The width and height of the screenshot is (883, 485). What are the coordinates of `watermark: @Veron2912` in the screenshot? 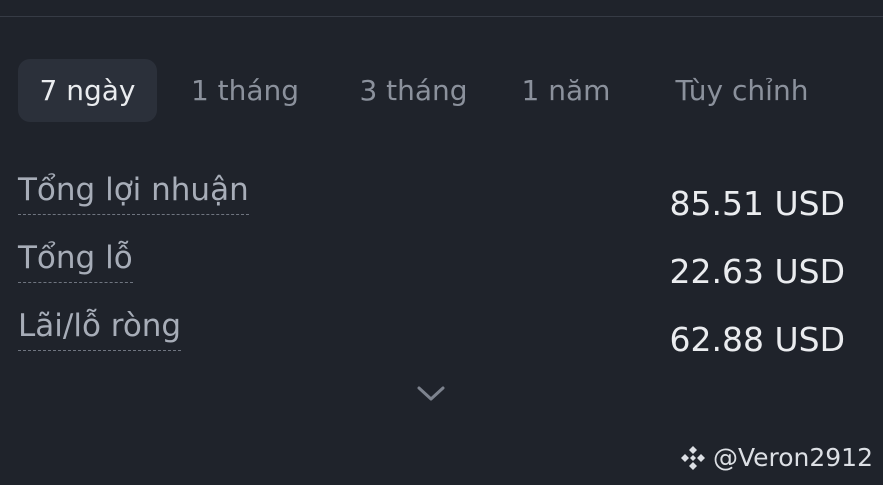 It's located at (776, 457).